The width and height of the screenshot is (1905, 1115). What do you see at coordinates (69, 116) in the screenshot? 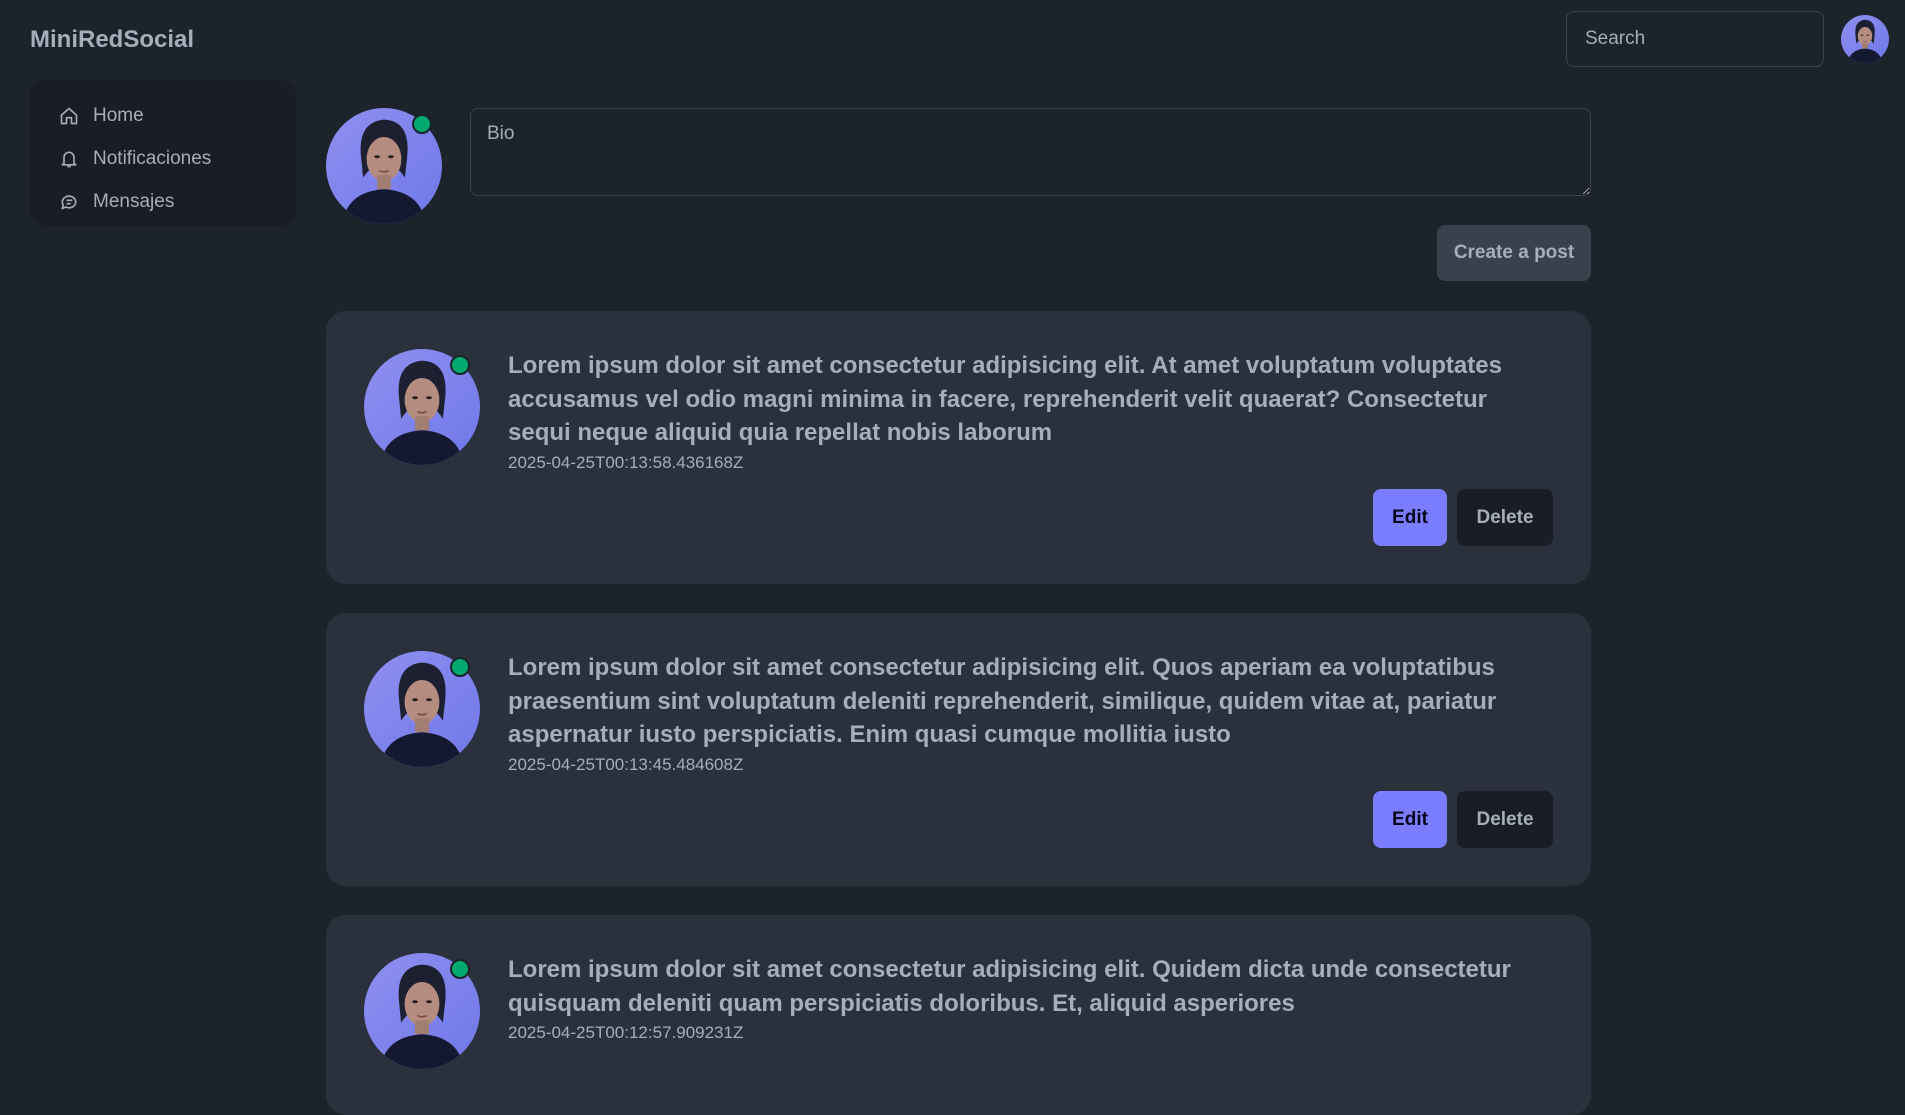
I see `home-icon` at bounding box center [69, 116].